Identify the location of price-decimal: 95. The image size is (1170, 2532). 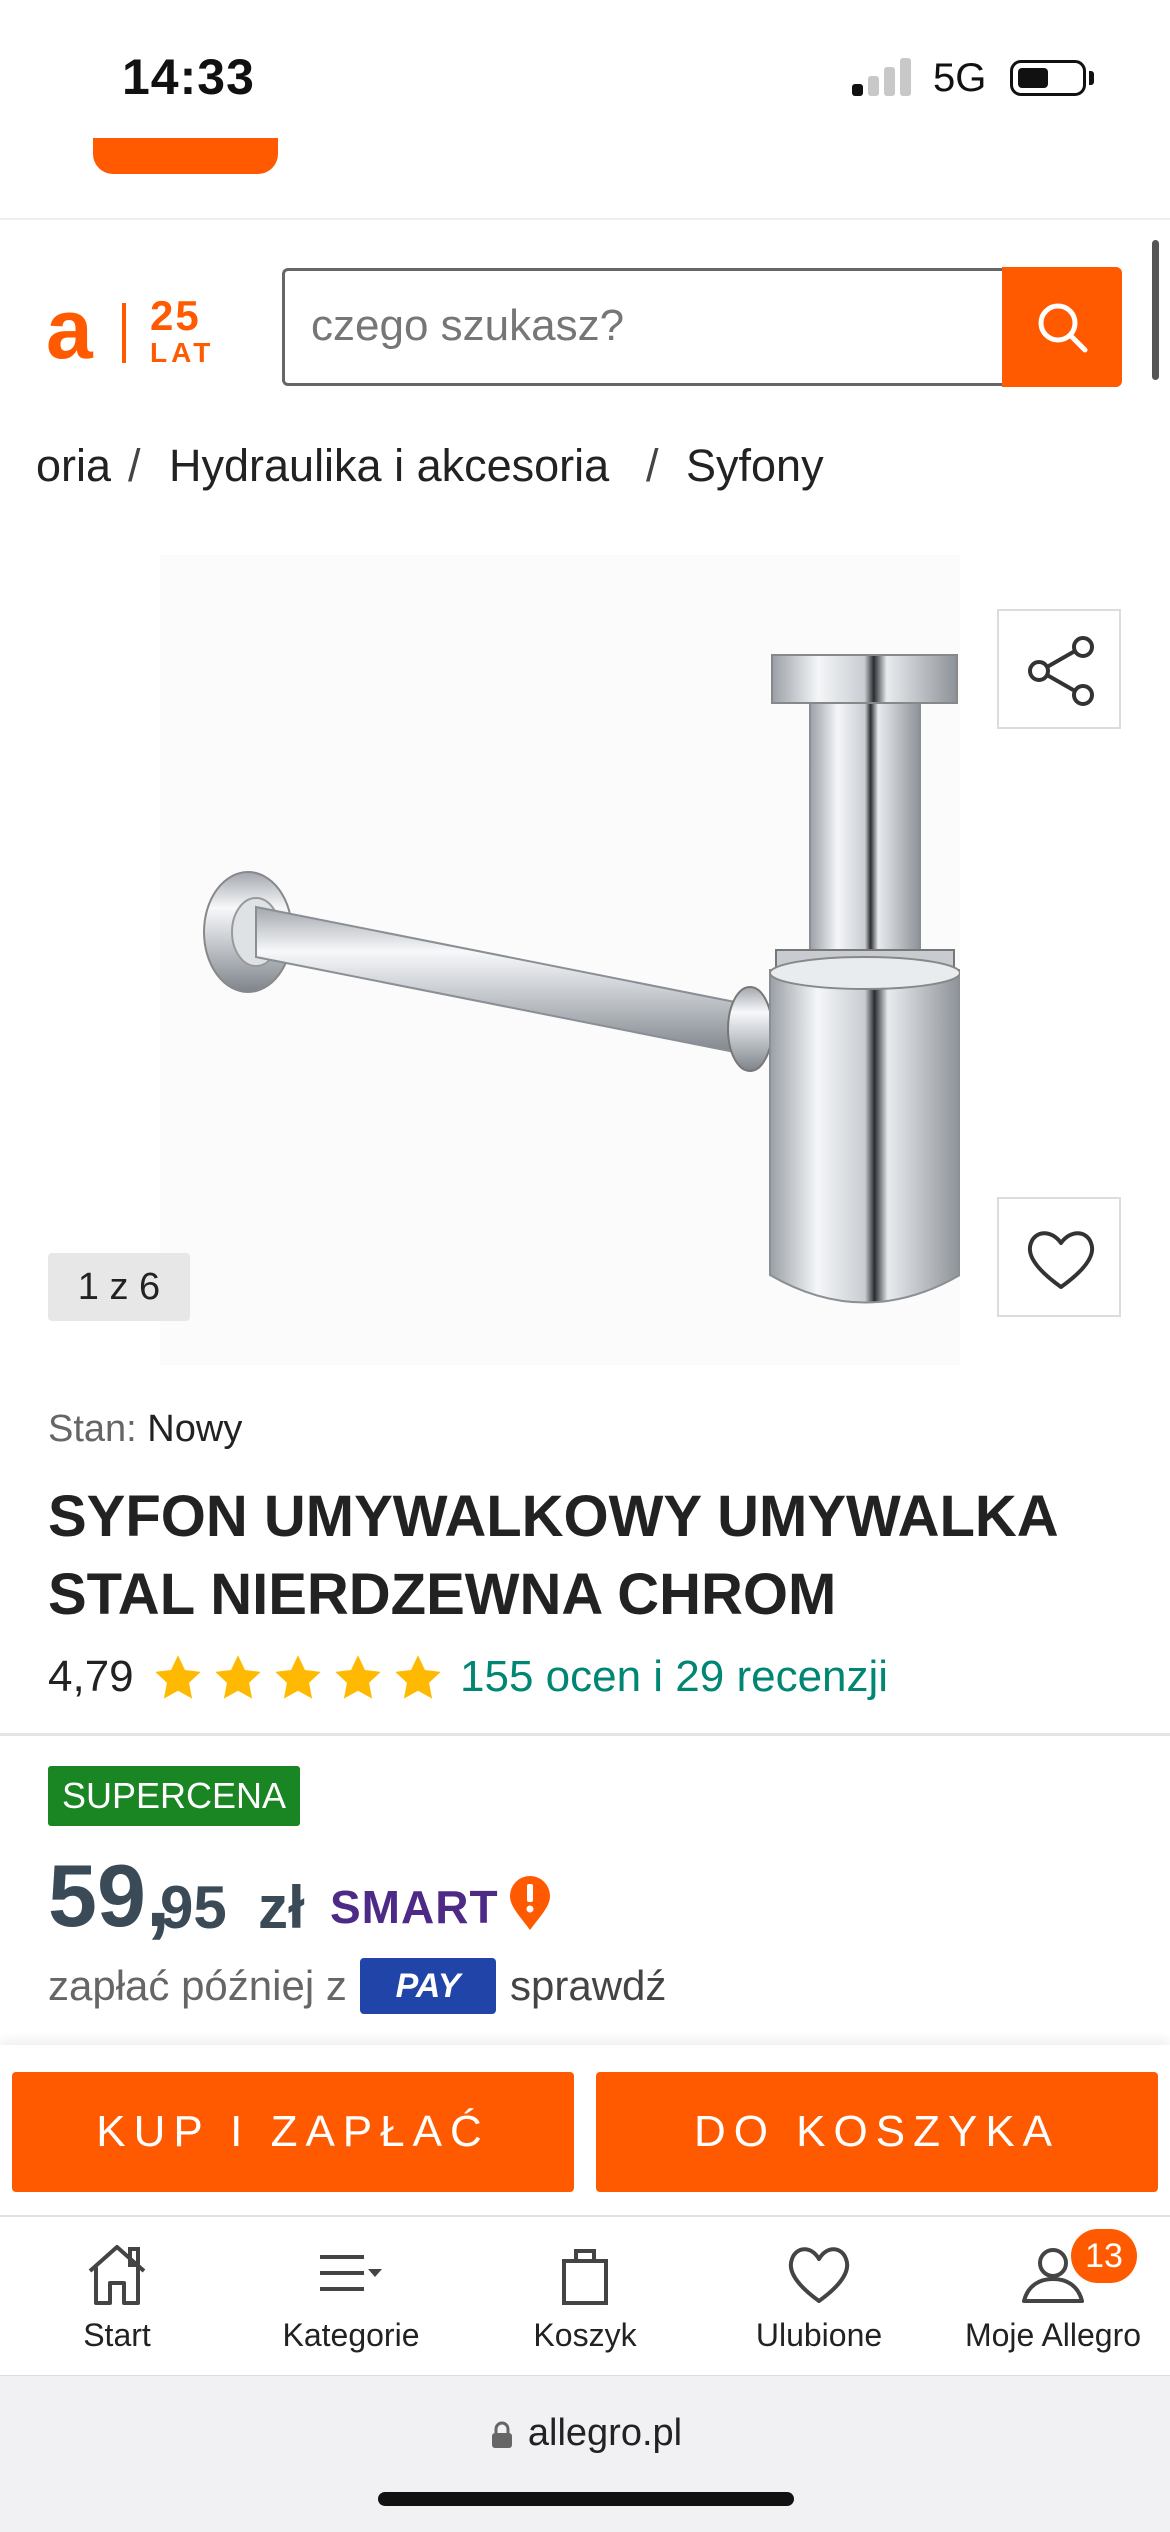
(193, 1907).